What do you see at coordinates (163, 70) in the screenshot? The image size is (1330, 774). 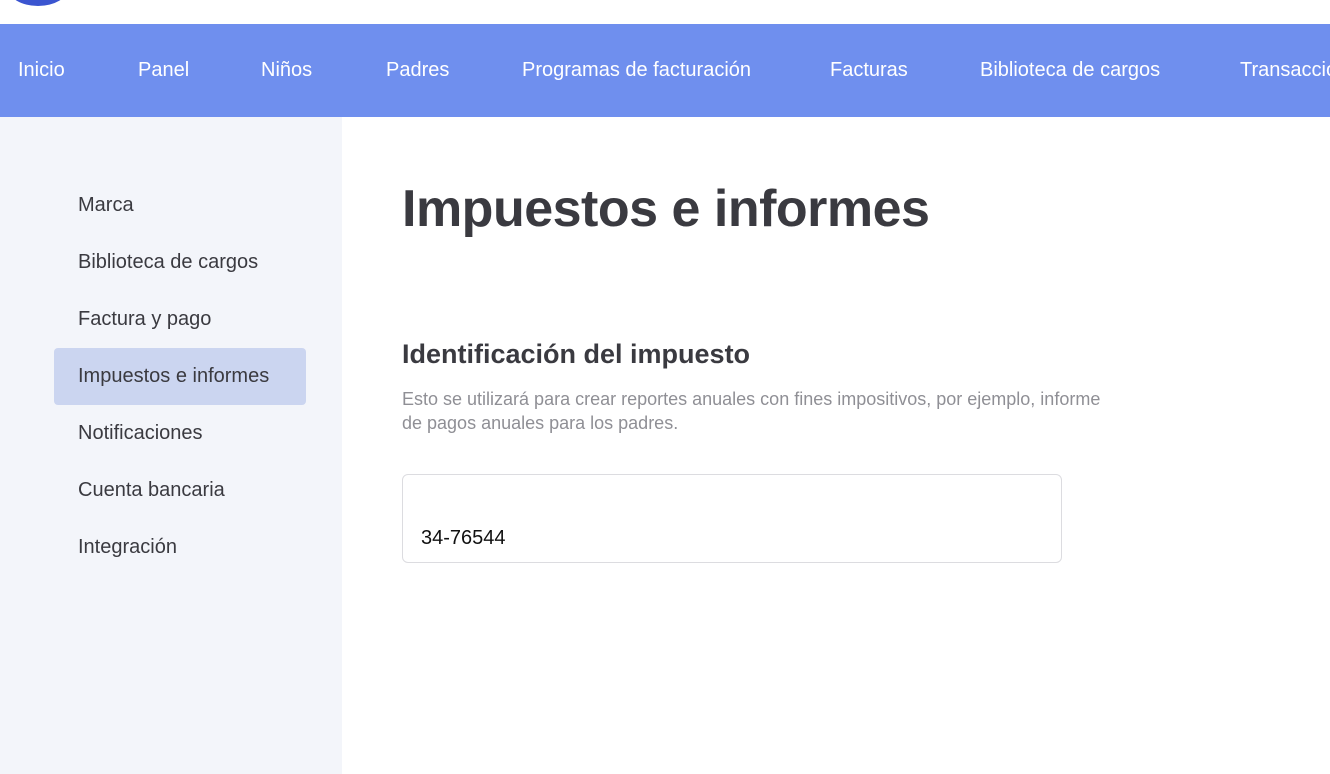 I see `nav-item-panel: Panel` at bounding box center [163, 70].